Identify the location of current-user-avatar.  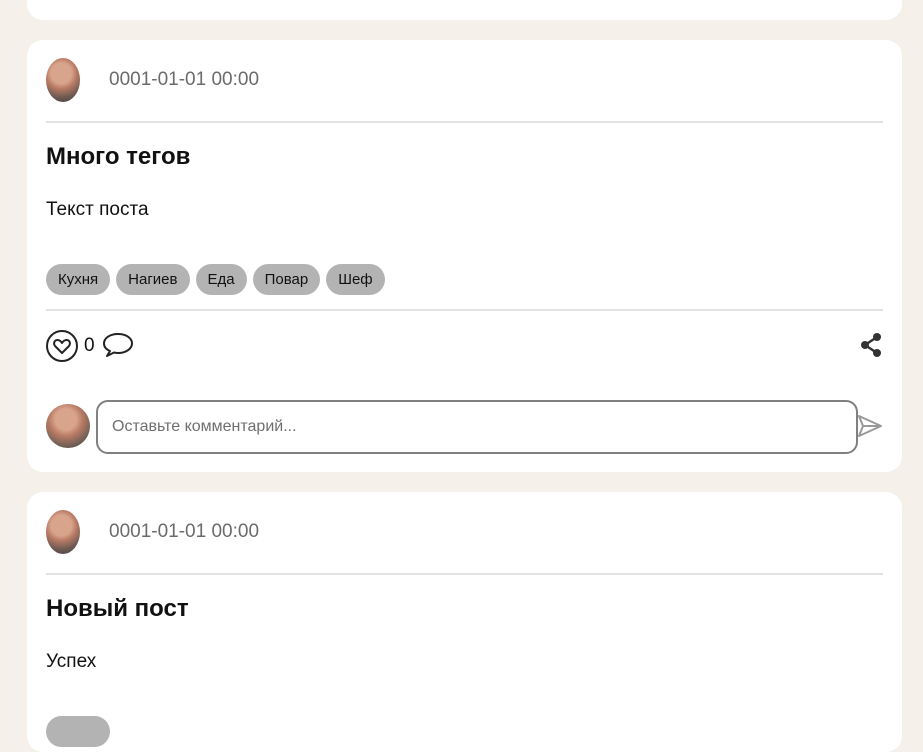
(68, 426).